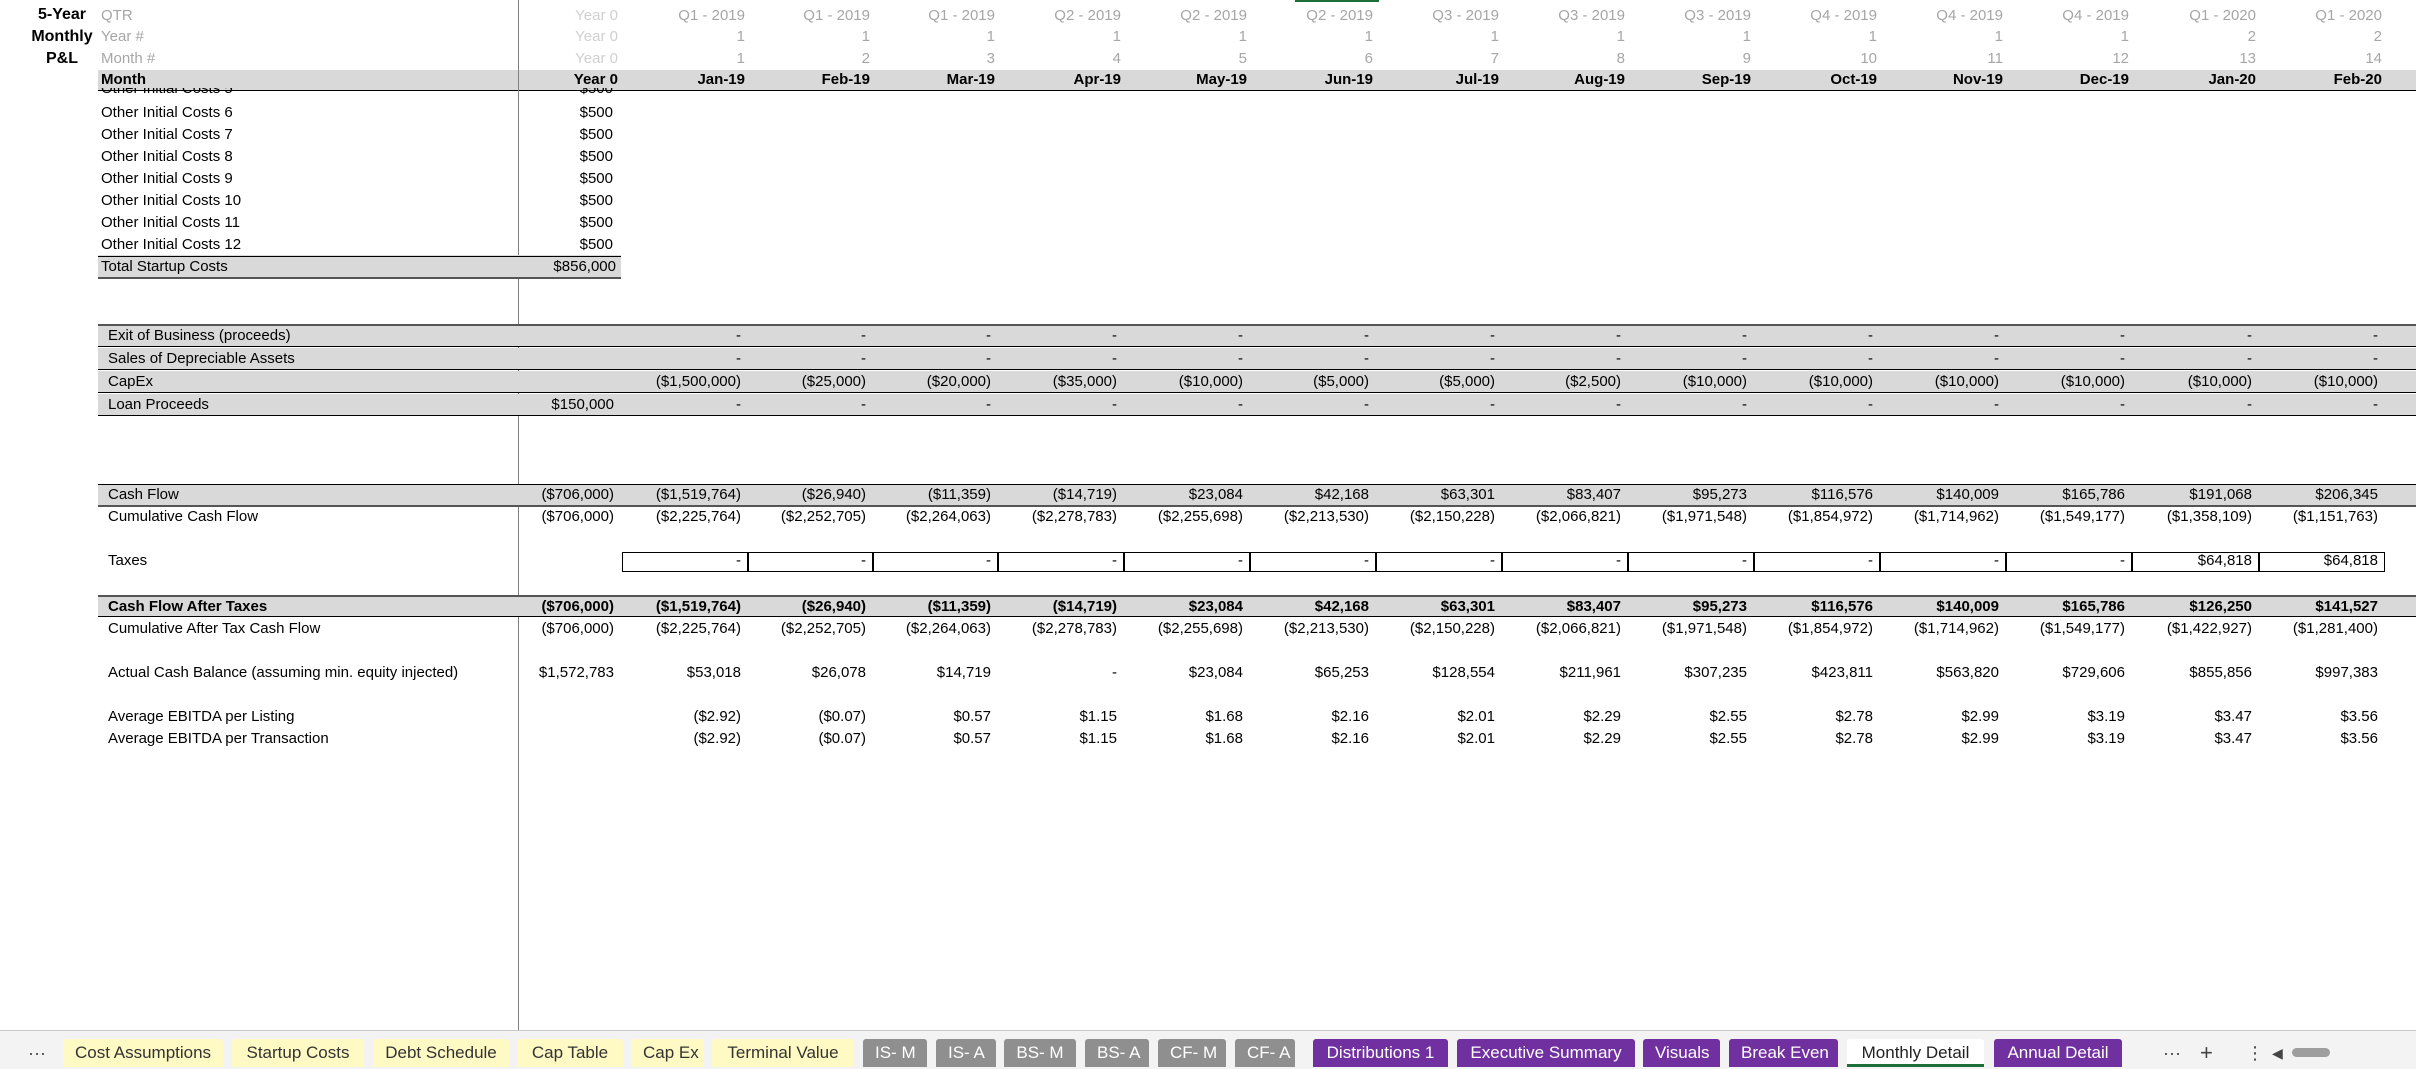 This screenshot has height=1069, width=2416. Describe the element at coordinates (1812, 739) in the screenshot. I see `row-value-cell: $2.78` at that location.